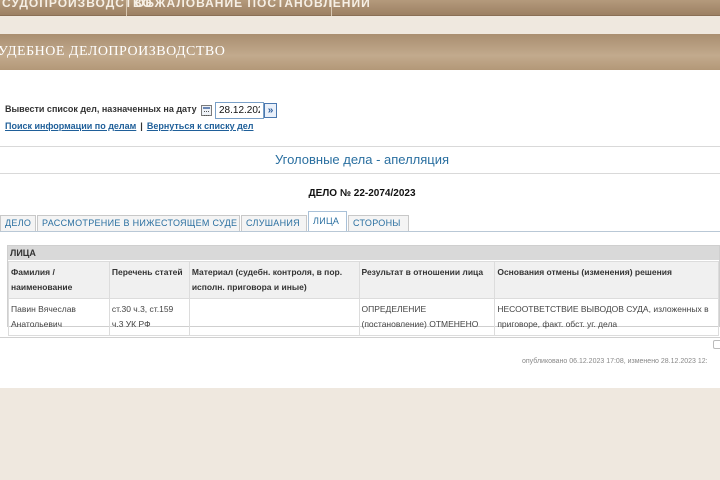  What do you see at coordinates (59, 317) in the screenshot?
I see `person-name: Павин Вячеслав Анатольевич` at bounding box center [59, 317].